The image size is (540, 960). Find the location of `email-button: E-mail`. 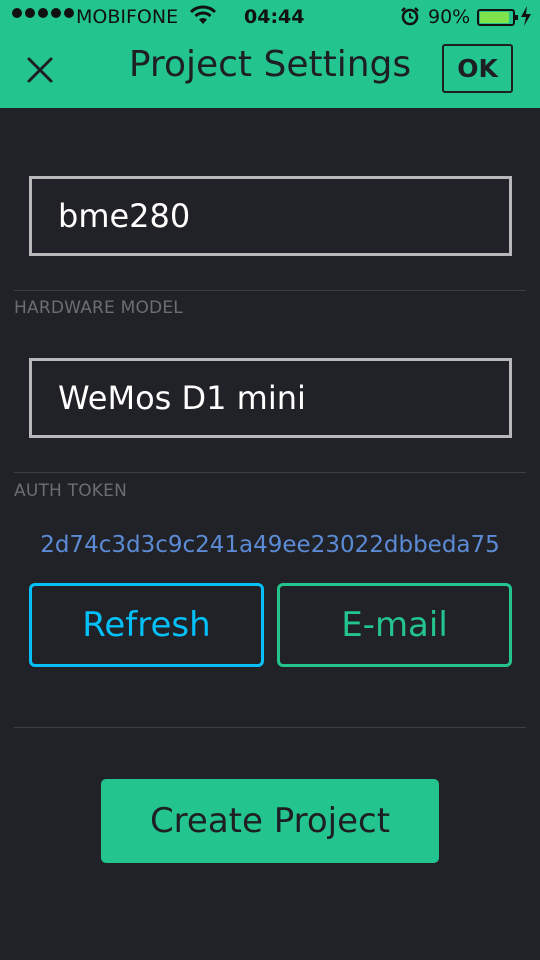

email-button: E-mail is located at coordinates (394, 625).